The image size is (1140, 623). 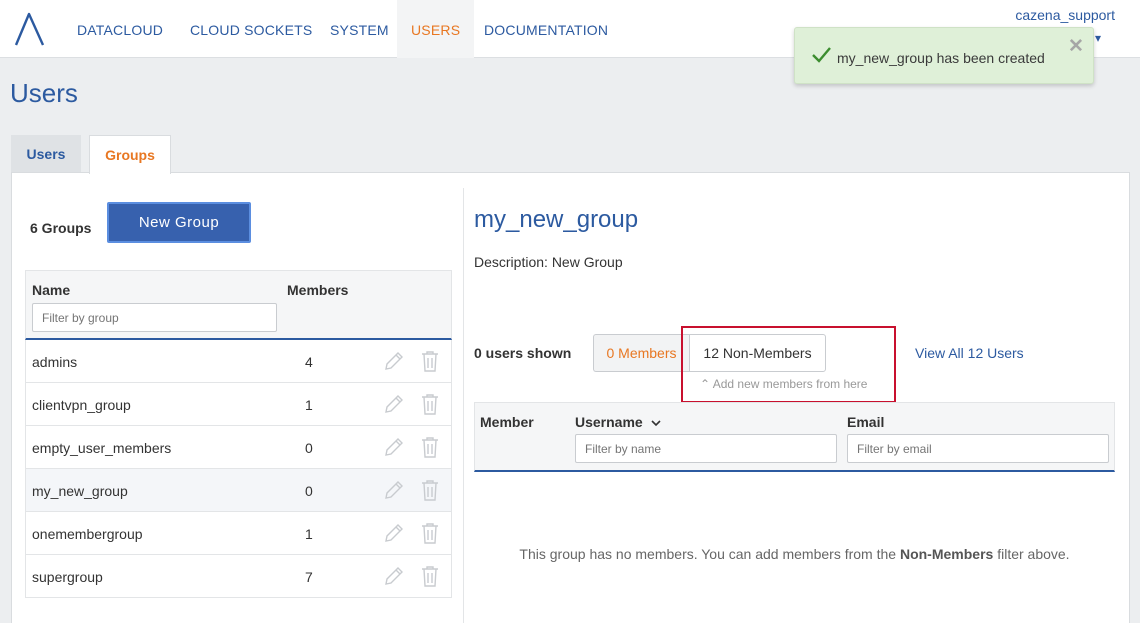 I want to click on add-members-hint: ⌃ Add new members from here, so click(x=783, y=384).